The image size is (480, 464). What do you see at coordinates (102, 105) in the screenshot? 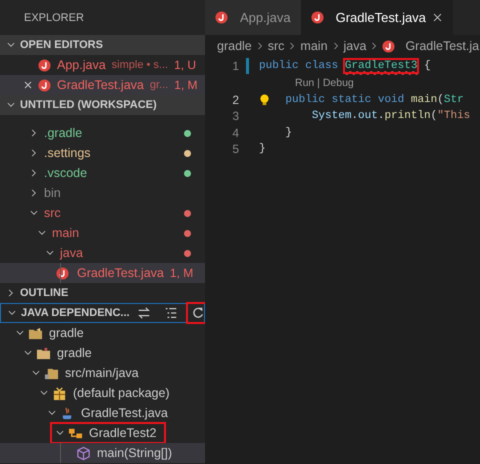
I see `section-header: UNTITLED (WORKSPACE)` at bounding box center [102, 105].